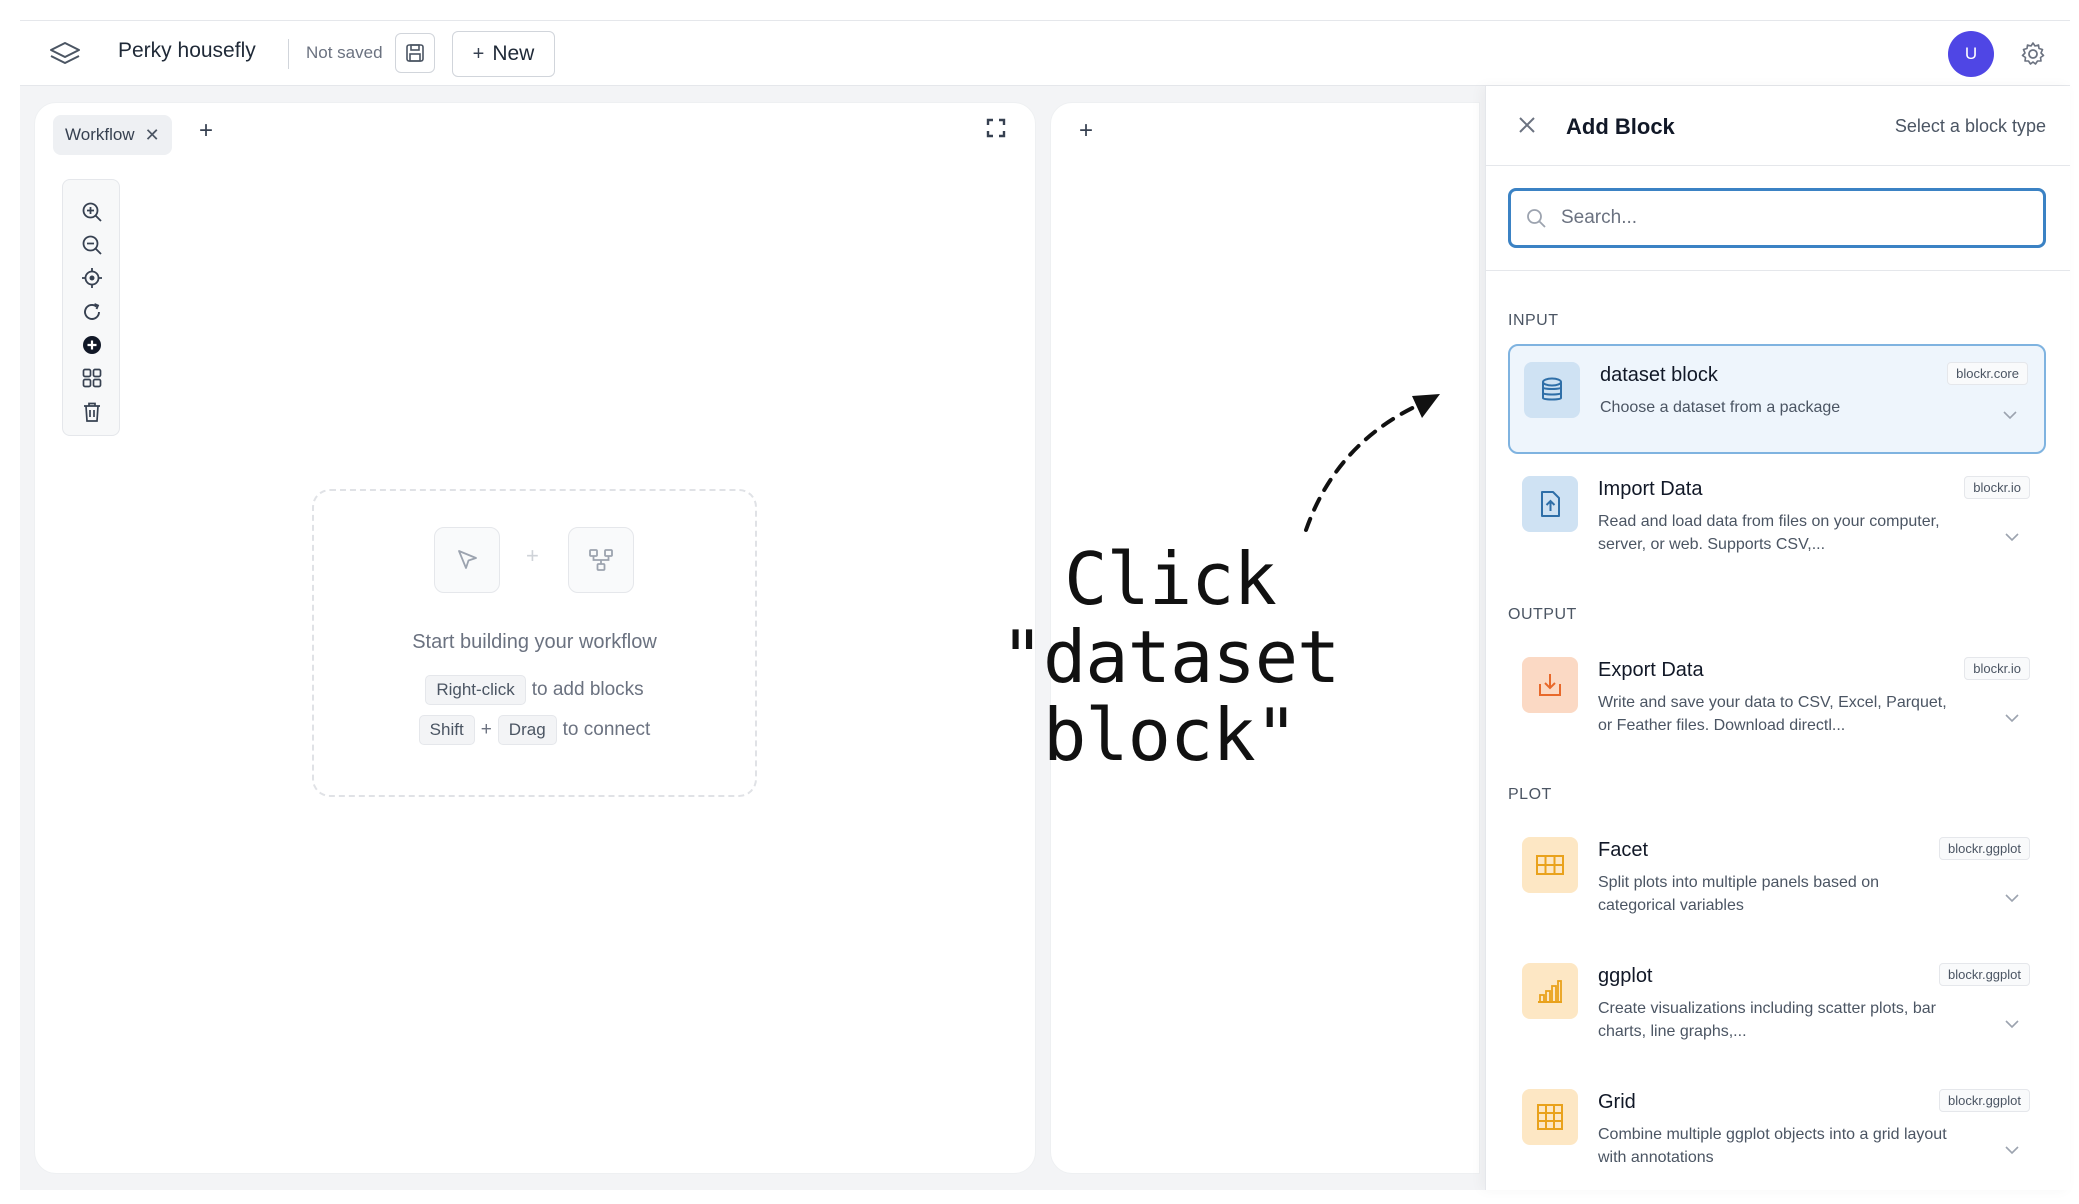  What do you see at coordinates (92, 345) in the screenshot?
I see `add-icon` at bounding box center [92, 345].